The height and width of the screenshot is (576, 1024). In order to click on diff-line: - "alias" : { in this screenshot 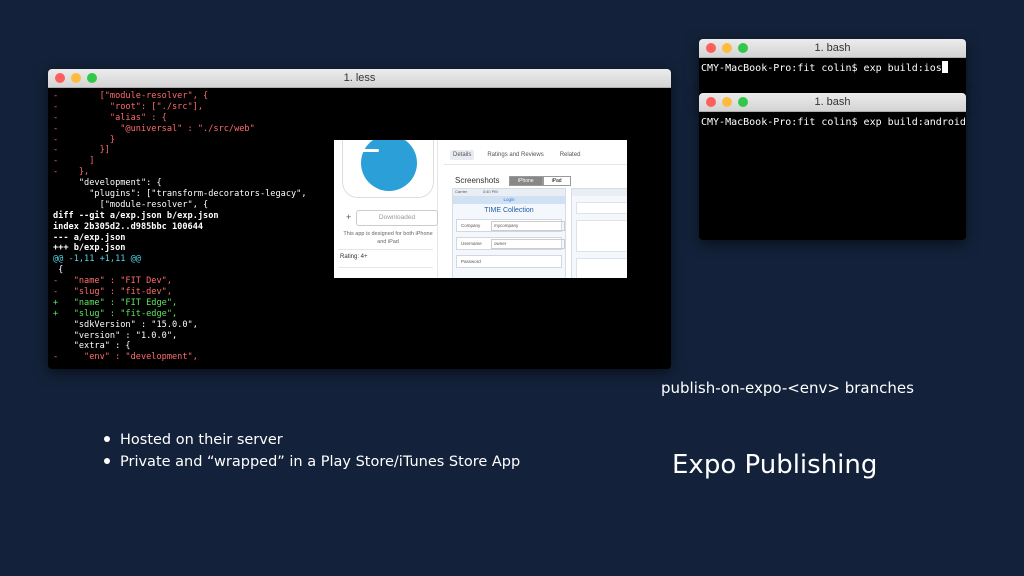, I will do `click(110, 117)`.